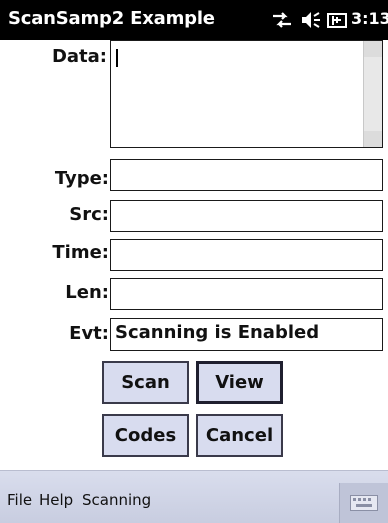  What do you see at coordinates (239, 382) in the screenshot?
I see `view-button: View` at bounding box center [239, 382].